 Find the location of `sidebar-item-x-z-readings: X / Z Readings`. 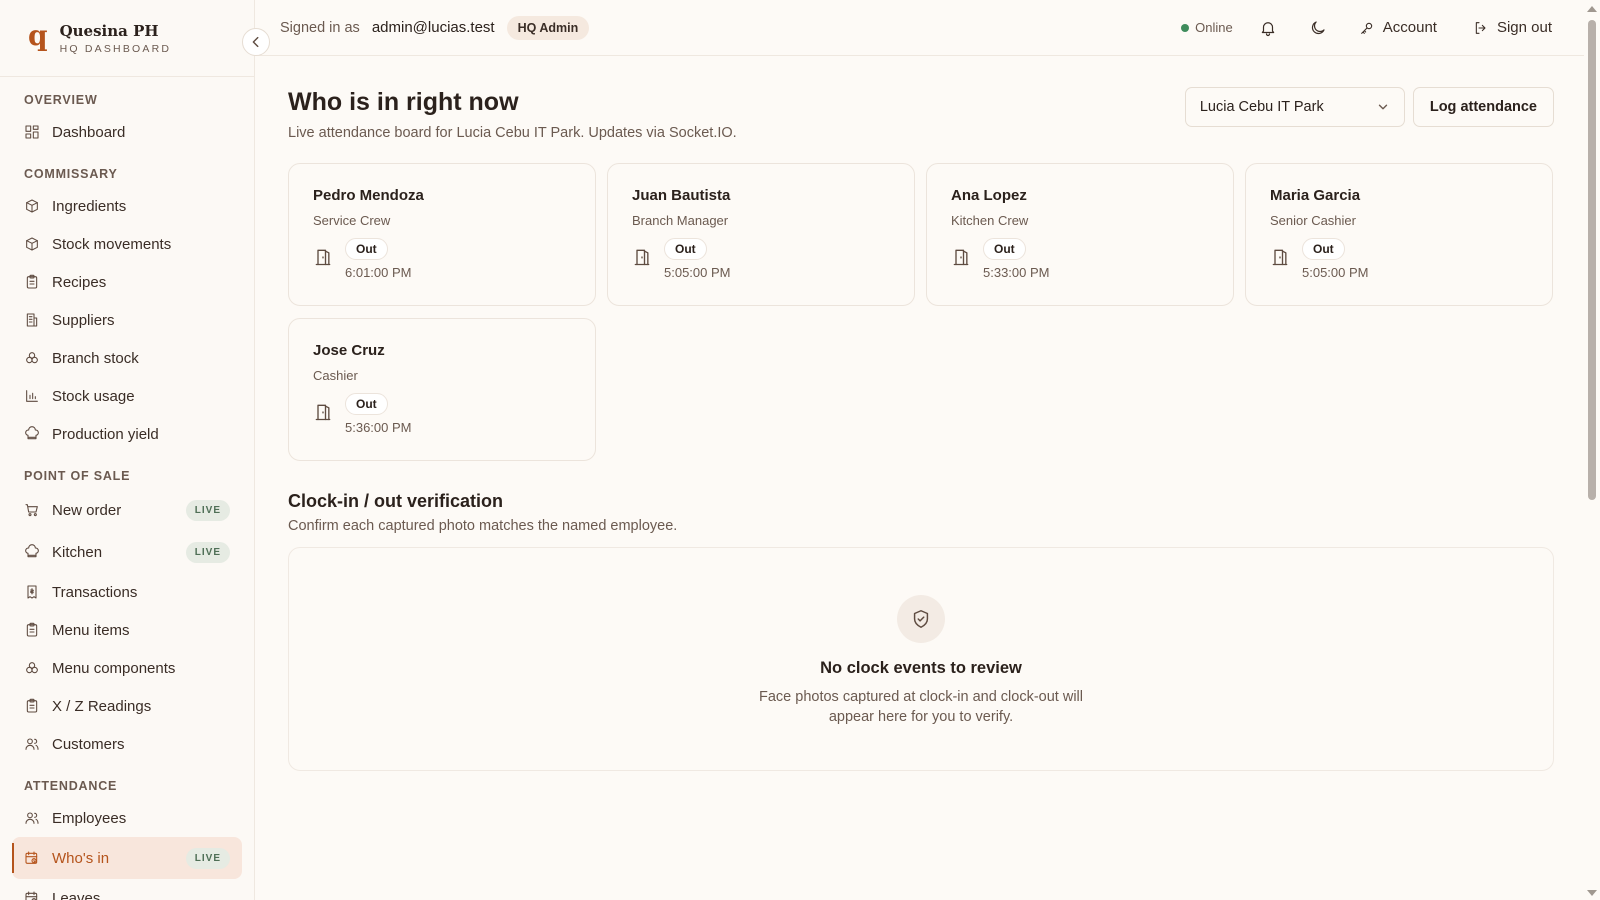

sidebar-item-x-z-readings: X / Z Readings is located at coordinates (127, 706).